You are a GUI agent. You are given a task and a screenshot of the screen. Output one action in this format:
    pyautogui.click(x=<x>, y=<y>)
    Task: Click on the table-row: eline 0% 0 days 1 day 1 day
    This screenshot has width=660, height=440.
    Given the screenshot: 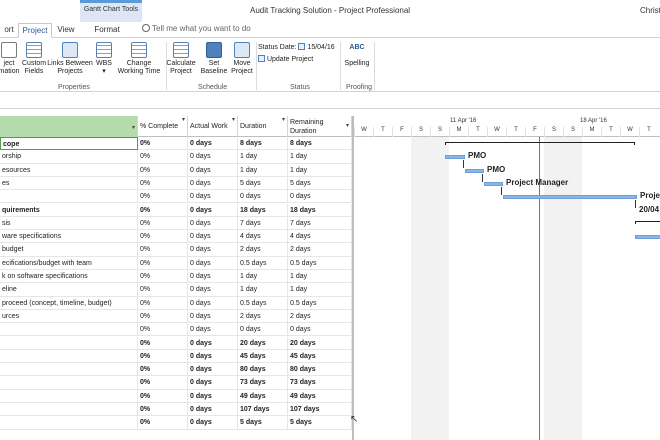 What is the action you would take?
    pyautogui.click(x=176, y=290)
    